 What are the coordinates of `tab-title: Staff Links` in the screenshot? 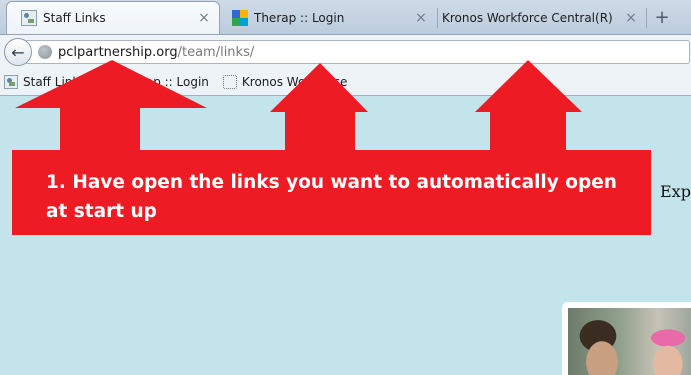 It's located at (74, 18).